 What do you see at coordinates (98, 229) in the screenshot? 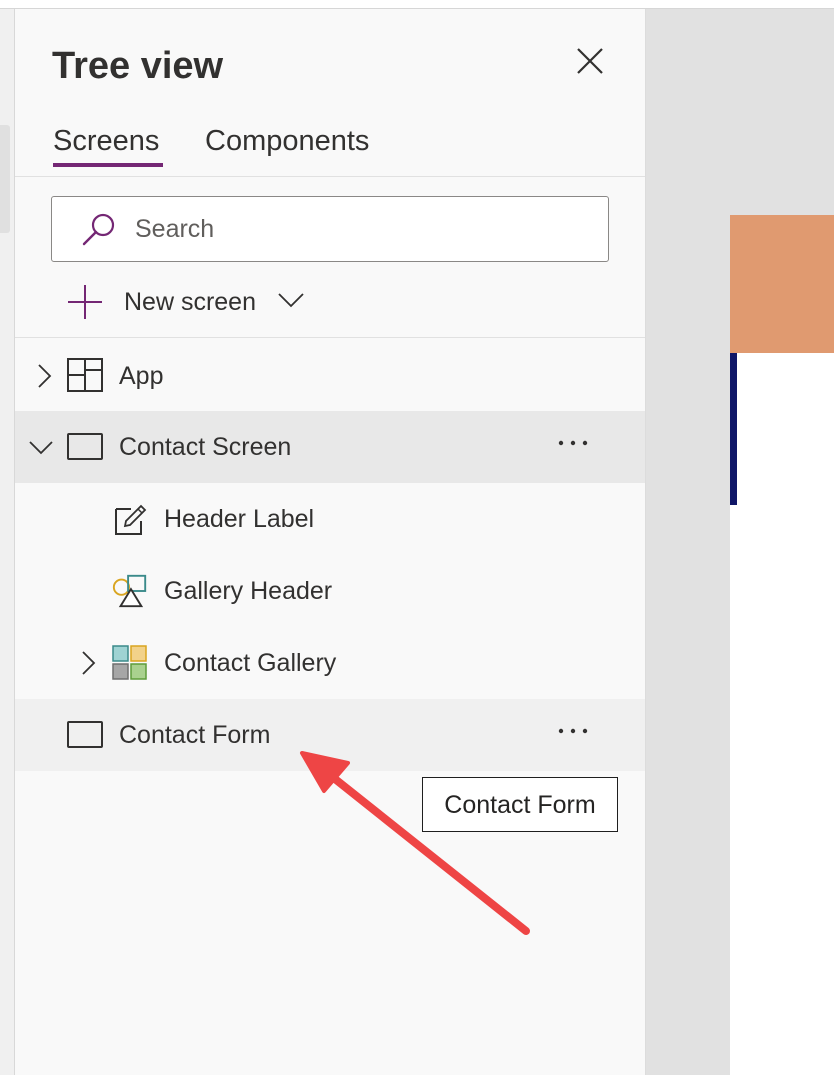
I see `search-icon` at bounding box center [98, 229].